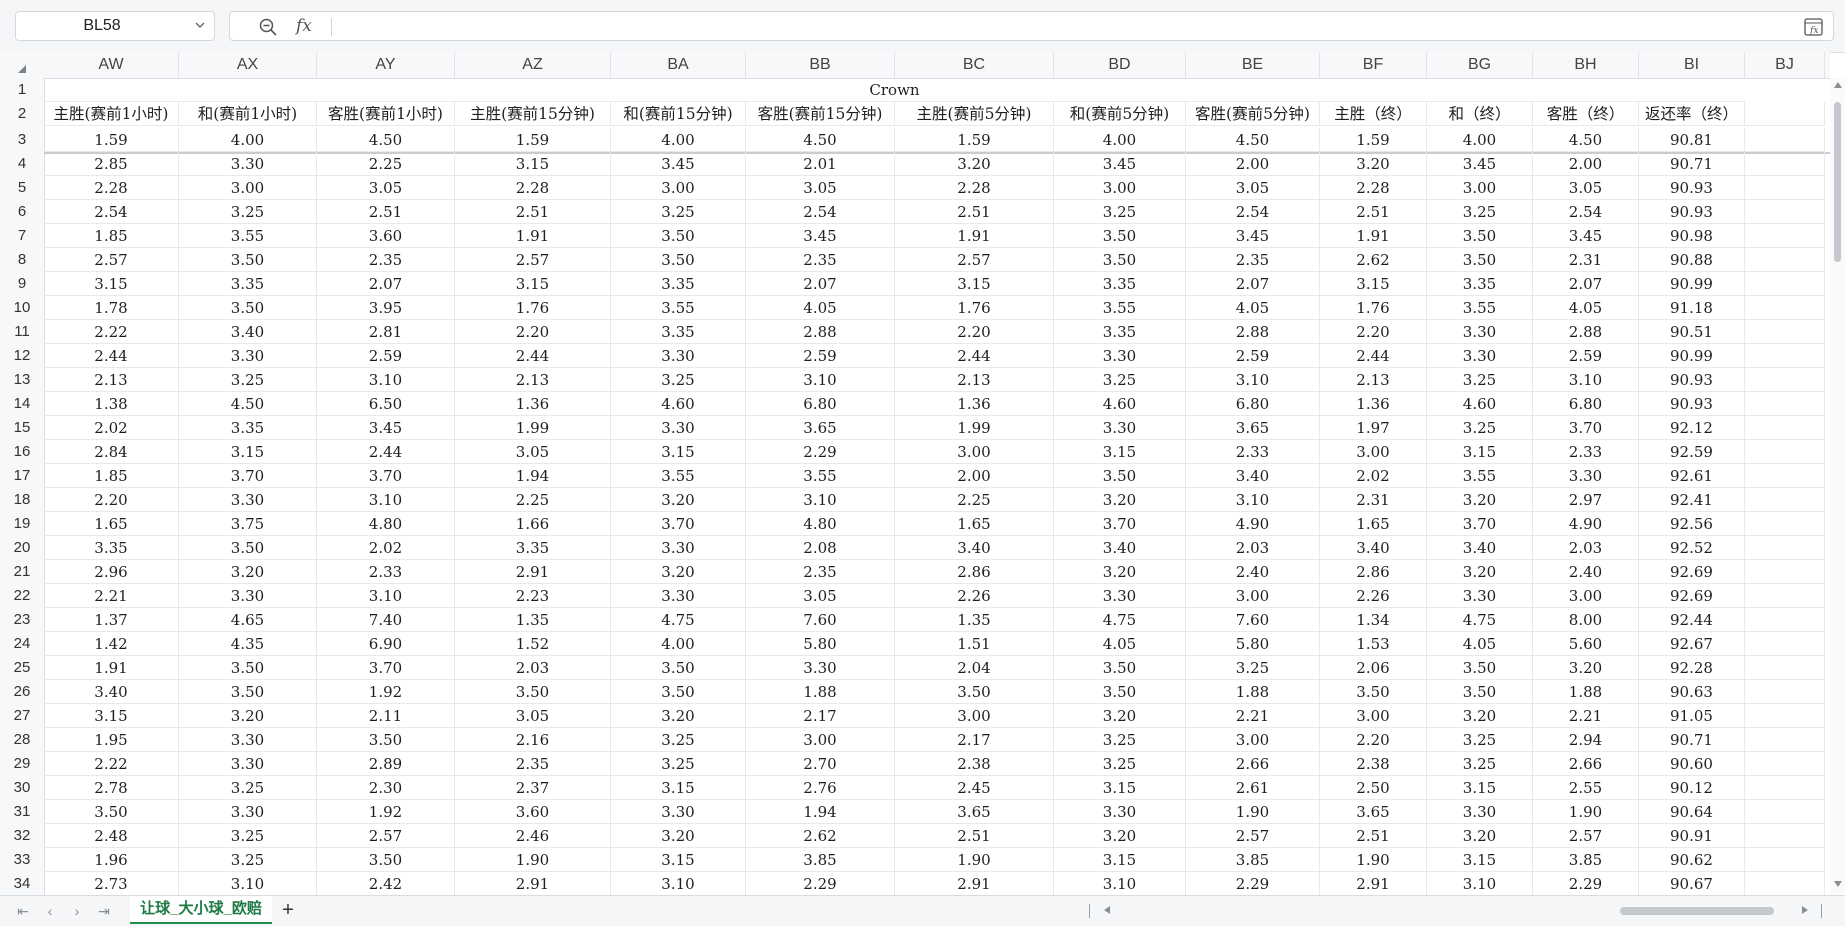 The width and height of the screenshot is (1845, 926). I want to click on cell: 2.51, so click(1373, 212).